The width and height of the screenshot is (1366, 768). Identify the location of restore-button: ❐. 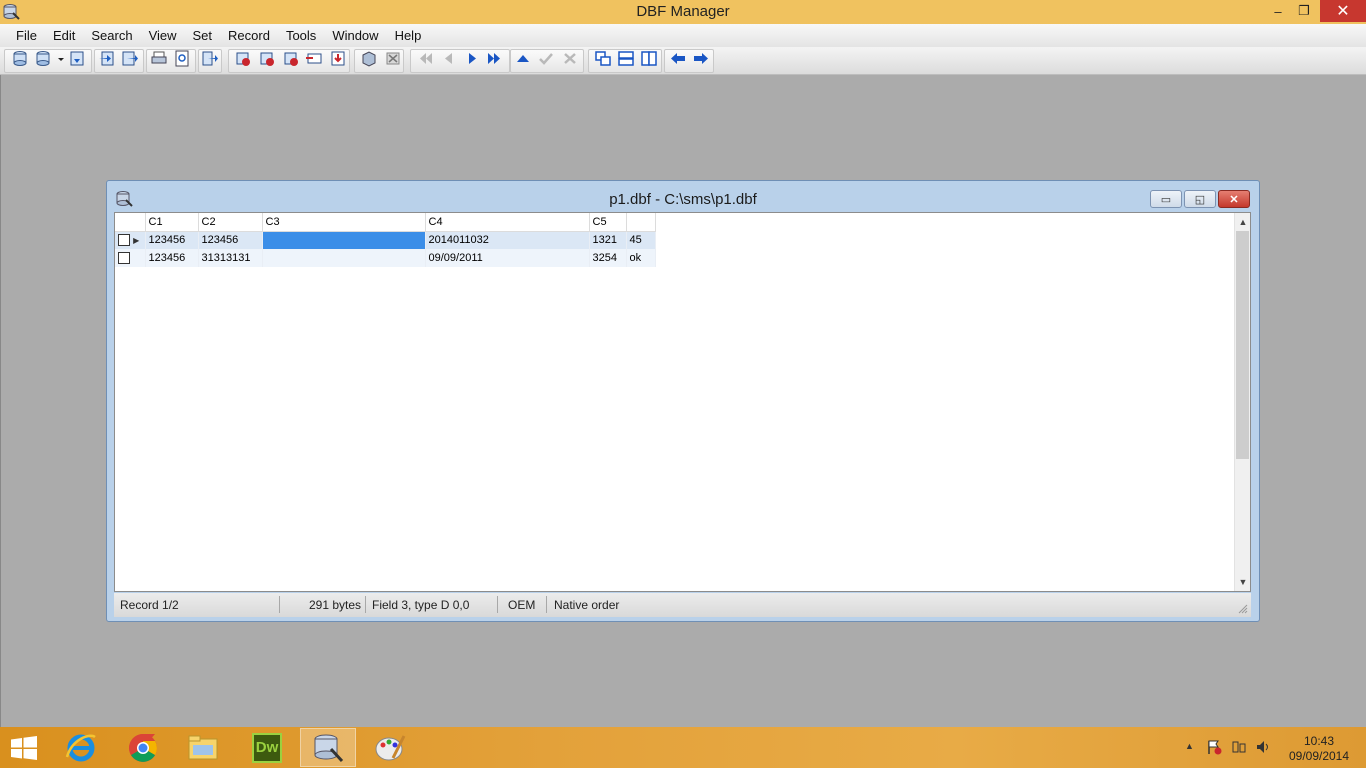
(1304, 11).